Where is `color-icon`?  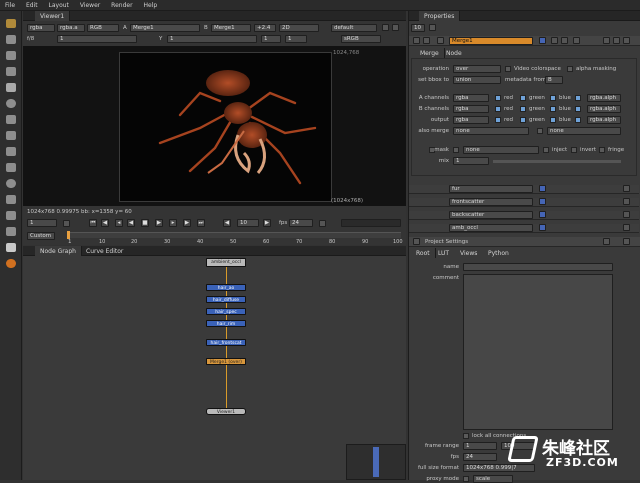 color-icon is located at coordinates (11, 87).